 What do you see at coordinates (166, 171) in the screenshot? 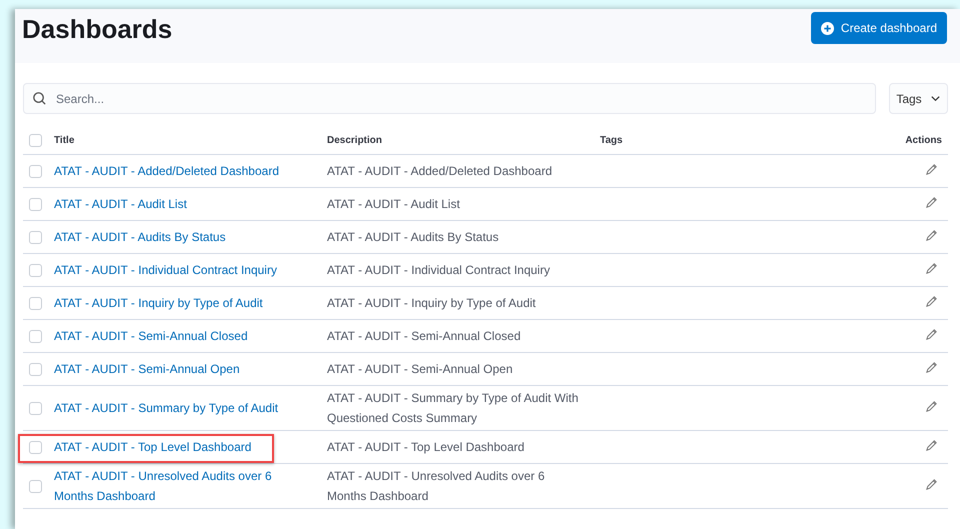
I see `dashboard-link: ATAT - AUDIT - Added/Deleted Dashboard` at bounding box center [166, 171].